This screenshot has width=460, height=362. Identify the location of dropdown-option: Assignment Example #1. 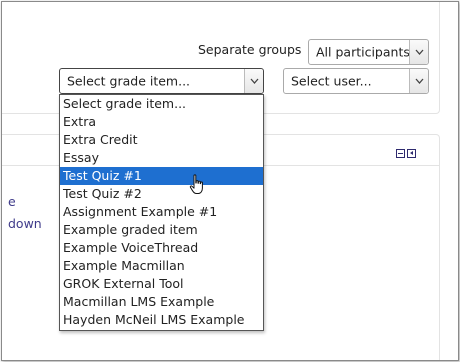
(161, 212).